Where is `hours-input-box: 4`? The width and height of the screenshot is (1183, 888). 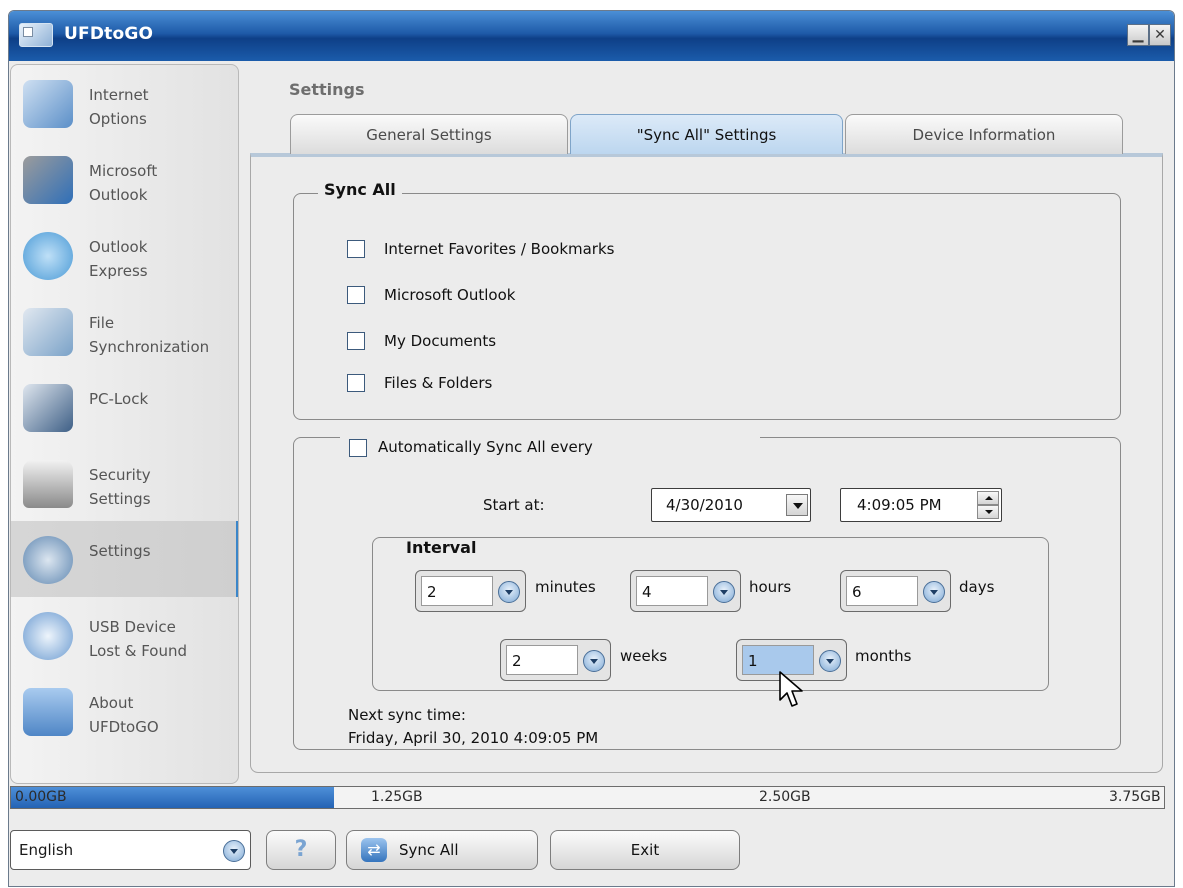 hours-input-box: 4 is located at coordinates (672, 591).